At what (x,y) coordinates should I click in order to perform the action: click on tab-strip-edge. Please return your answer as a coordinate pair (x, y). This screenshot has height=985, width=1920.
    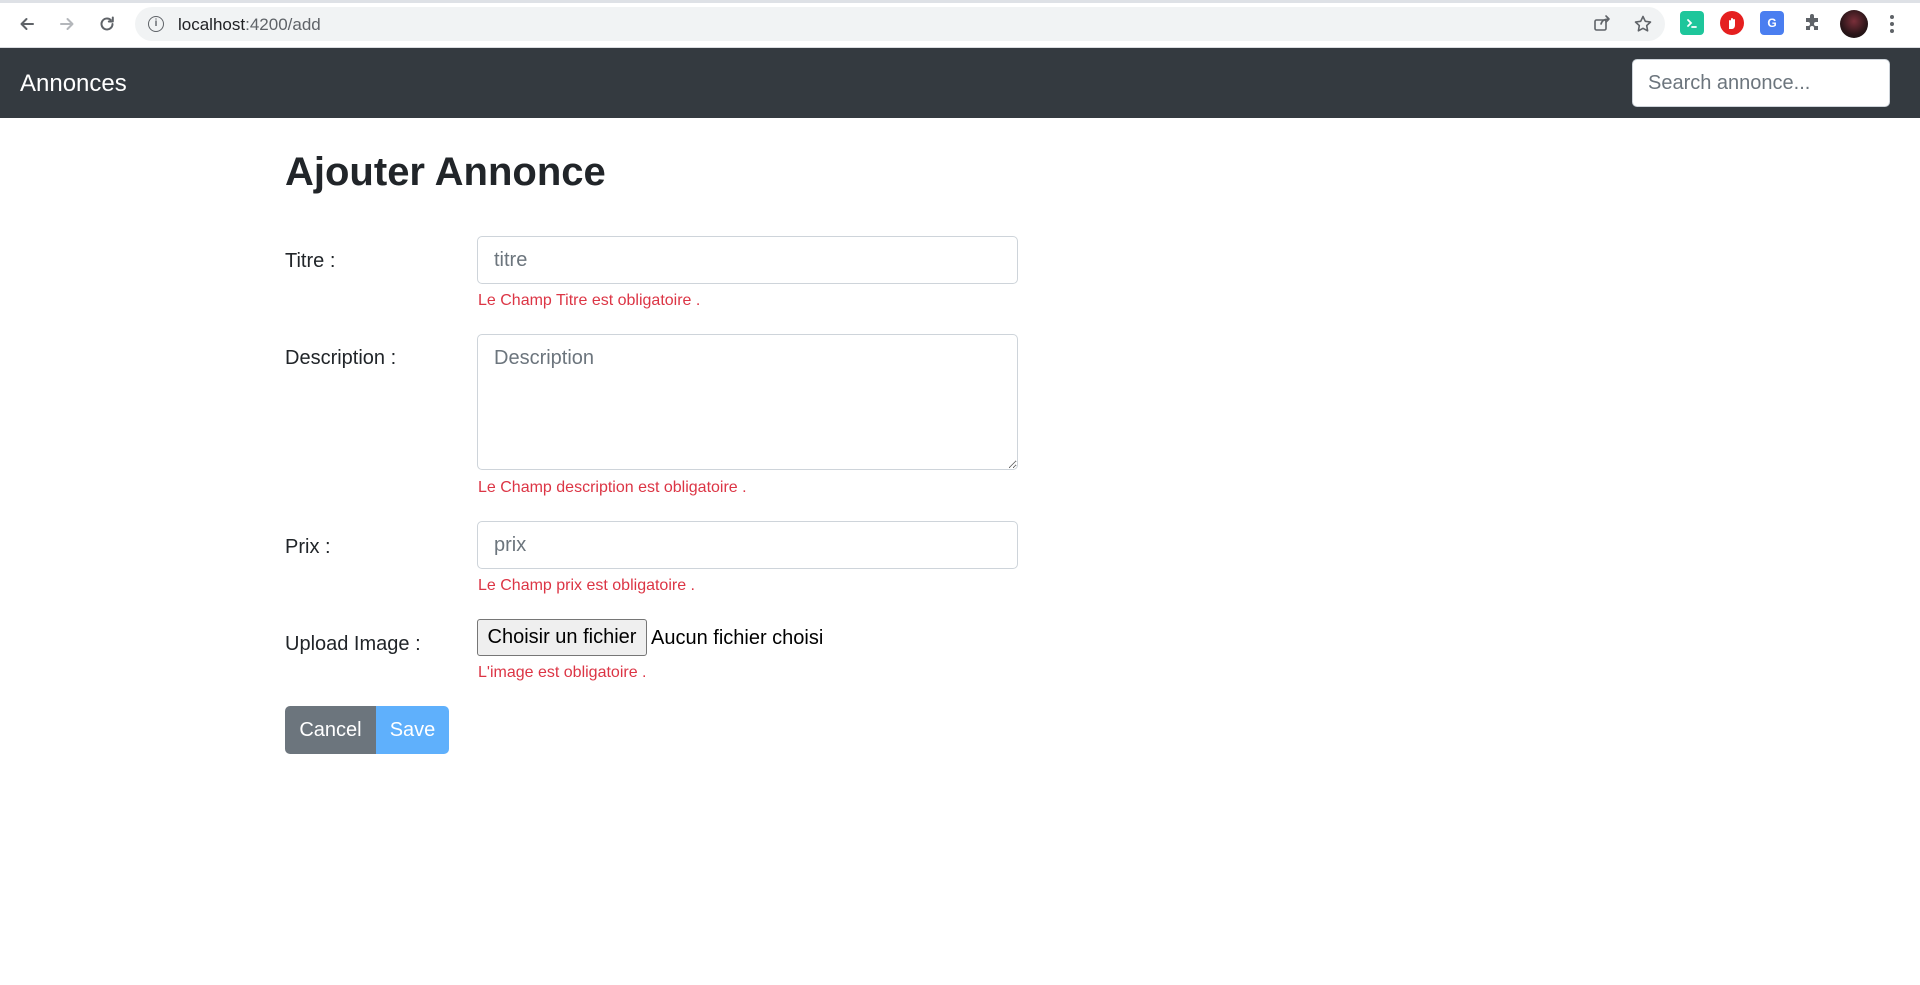
    Looking at the image, I should click on (960, 1).